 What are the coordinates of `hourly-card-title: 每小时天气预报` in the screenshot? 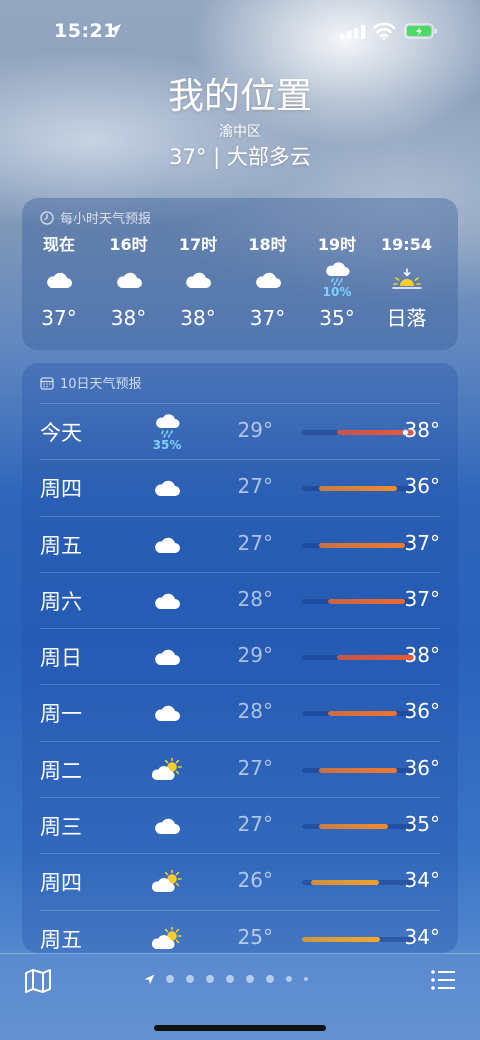 It's located at (106, 219).